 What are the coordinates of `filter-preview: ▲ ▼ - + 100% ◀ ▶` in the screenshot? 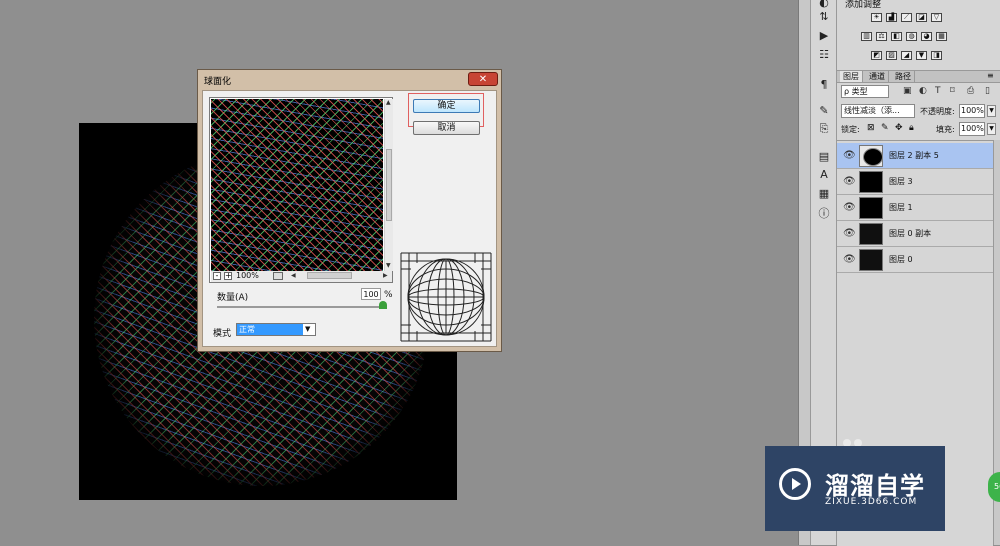 It's located at (301, 190).